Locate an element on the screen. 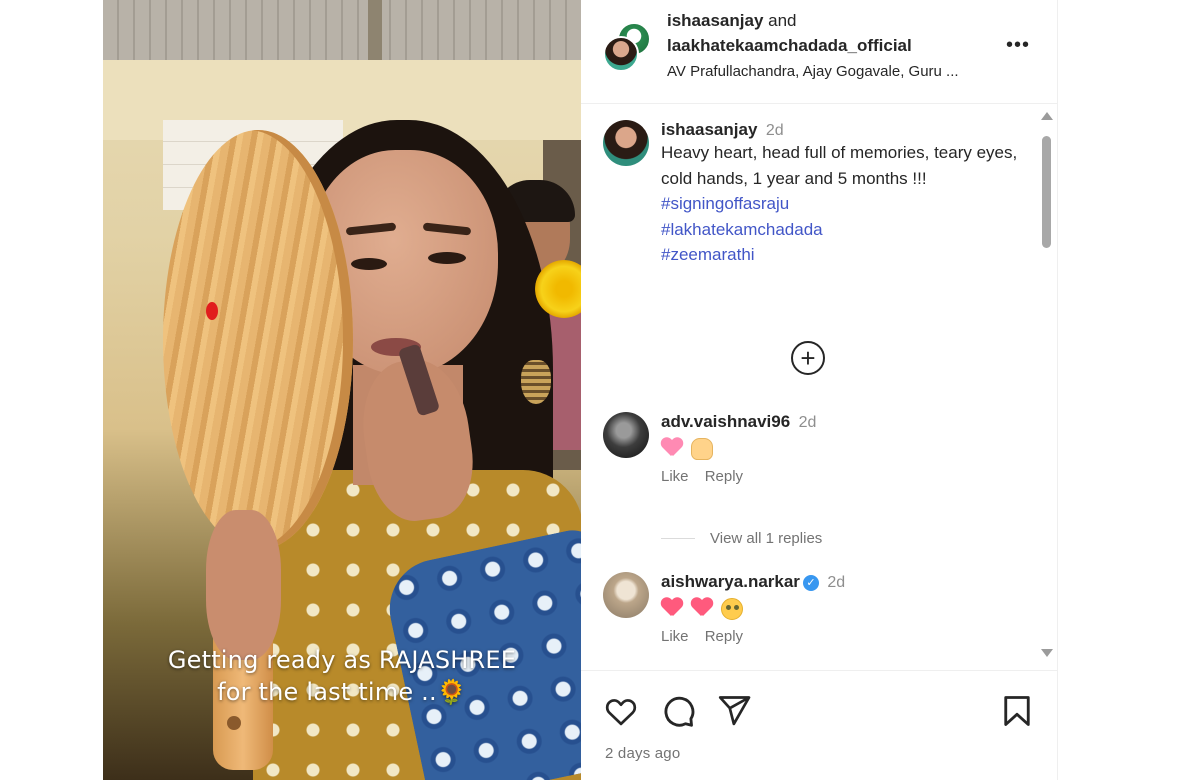 The height and width of the screenshot is (780, 1200). header-username-2: laakhatekaamchadada_official is located at coordinates (789, 46).